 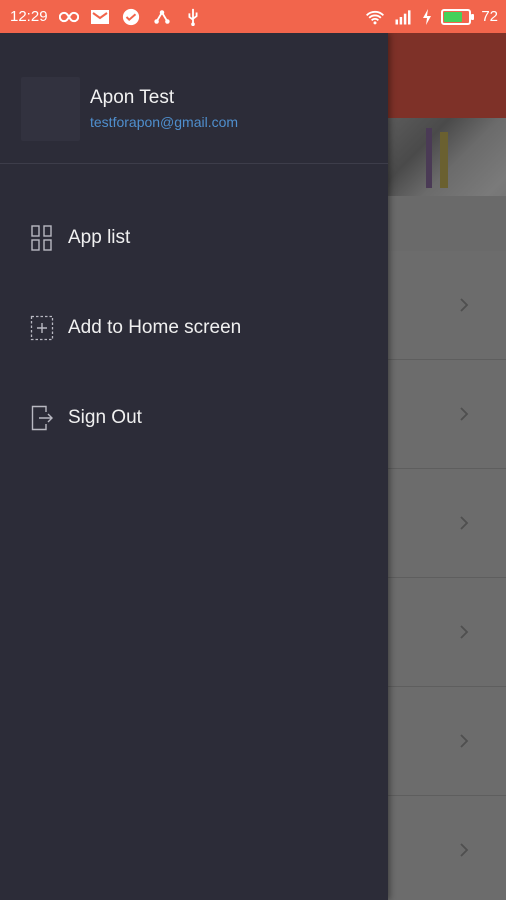 What do you see at coordinates (427, 16) in the screenshot?
I see `charging-icon` at bounding box center [427, 16].